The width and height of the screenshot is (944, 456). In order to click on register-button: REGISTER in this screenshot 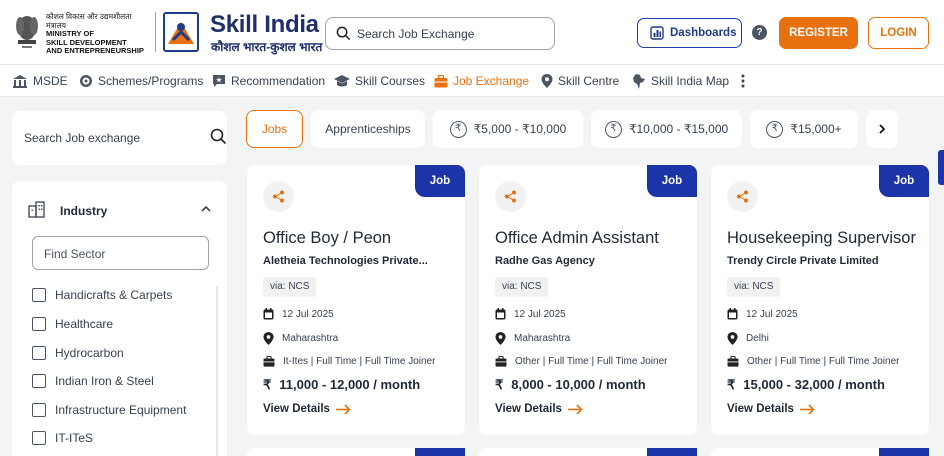, I will do `click(818, 33)`.